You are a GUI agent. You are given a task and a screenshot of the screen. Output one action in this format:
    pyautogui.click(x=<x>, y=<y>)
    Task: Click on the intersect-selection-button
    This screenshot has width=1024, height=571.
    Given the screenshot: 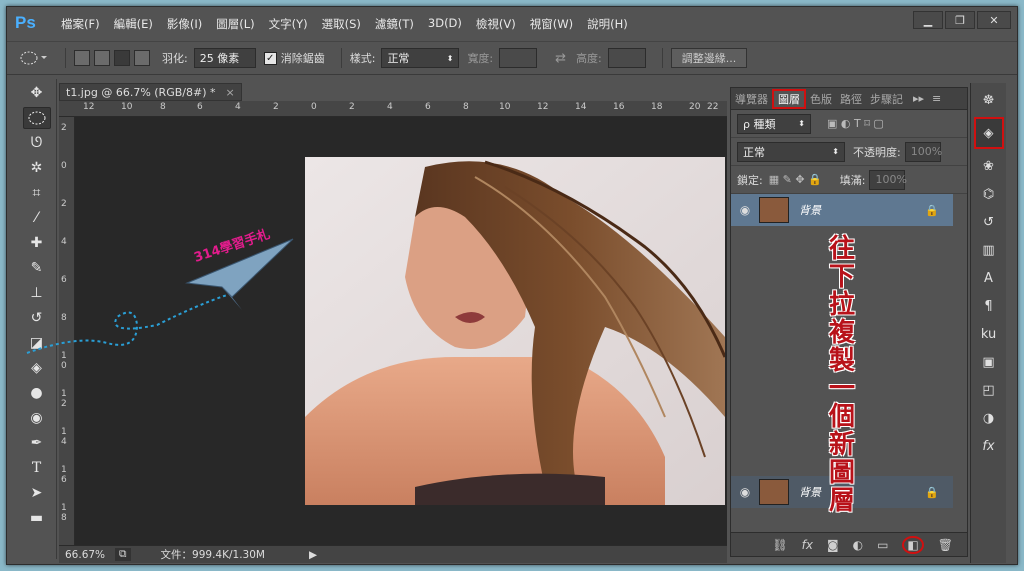 What is the action you would take?
    pyautogui.click(x=142, y=58)
    